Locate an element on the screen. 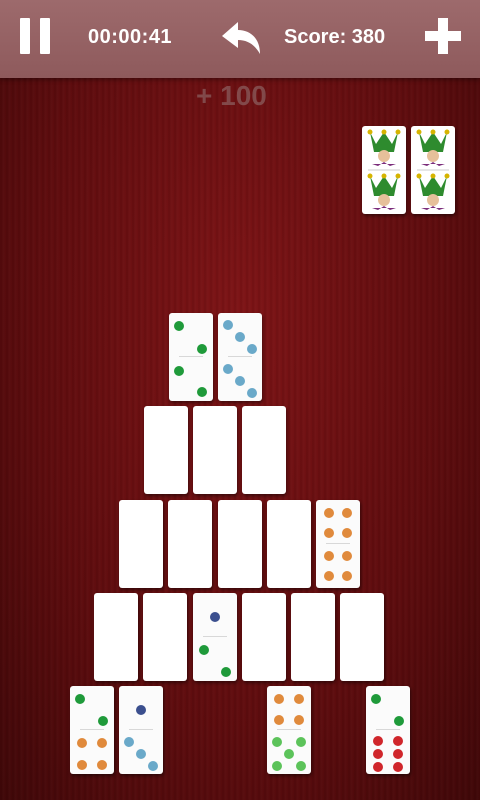 This screenshot has width=480, height=800. plus-icon is located at coordinates (443, 36).